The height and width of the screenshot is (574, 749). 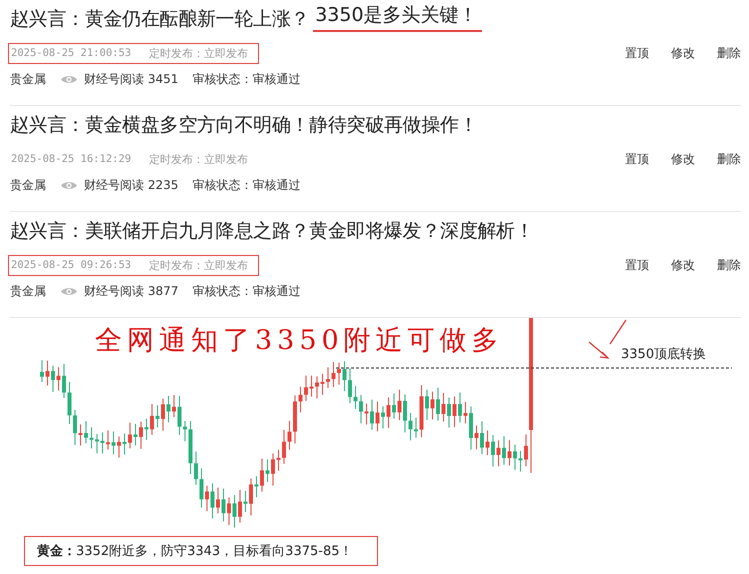 I want to click on caption-box: 黄金：3352附近多，防守3343，目标看向3375-85！, so click(x=201, y=551).